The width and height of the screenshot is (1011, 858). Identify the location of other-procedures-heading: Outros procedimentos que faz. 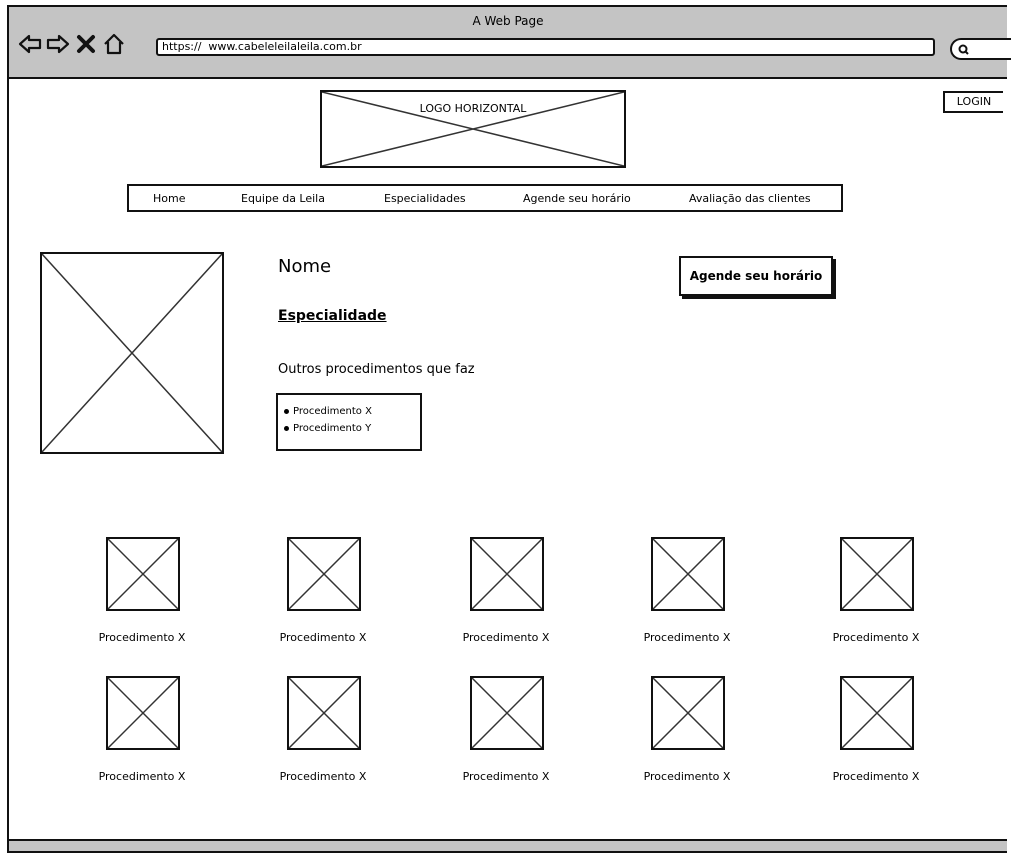
(376, 369).